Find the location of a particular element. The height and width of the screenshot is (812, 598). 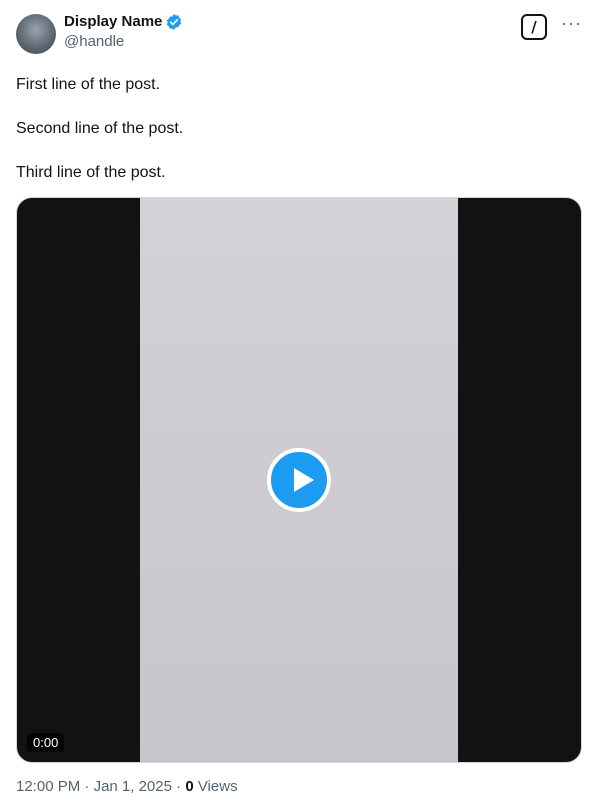

views-label: Views is located at coordinates (217, 786).